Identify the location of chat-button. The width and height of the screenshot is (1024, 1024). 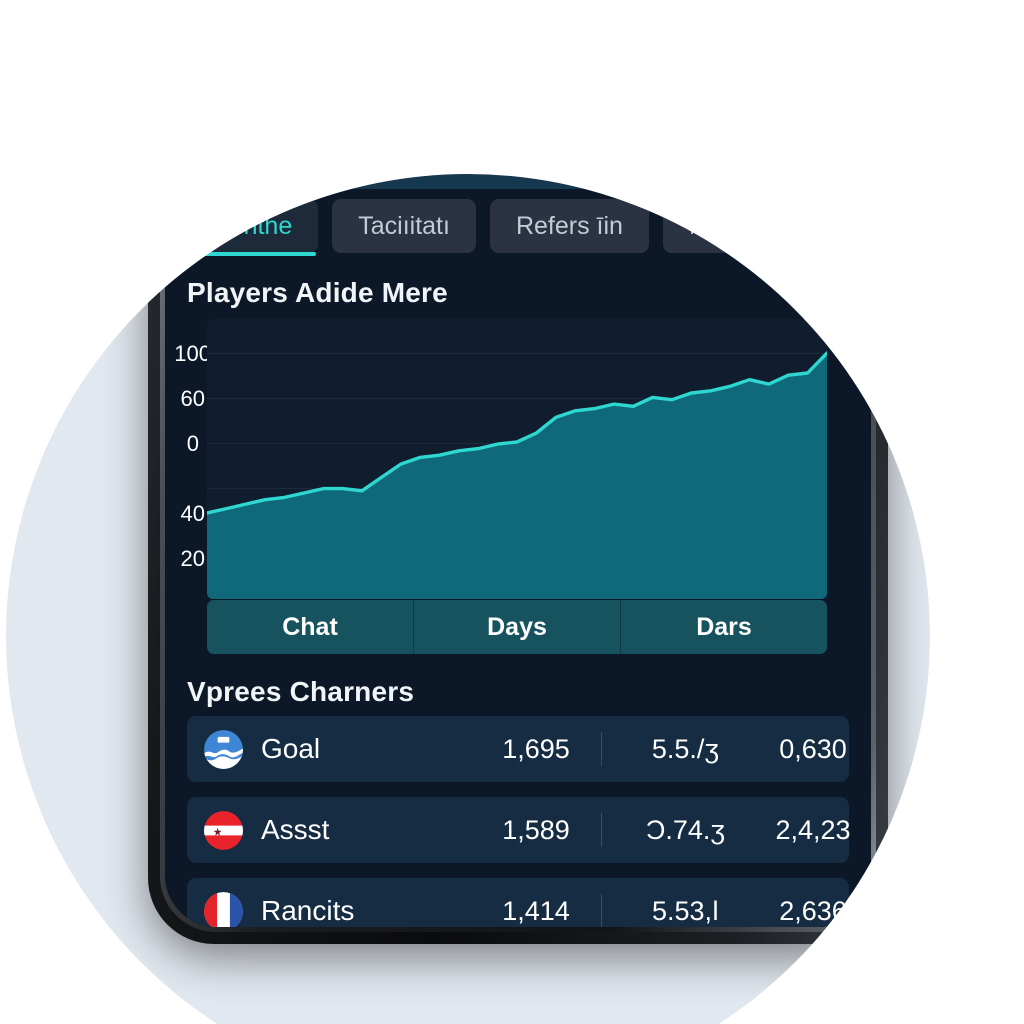
(814, 134).